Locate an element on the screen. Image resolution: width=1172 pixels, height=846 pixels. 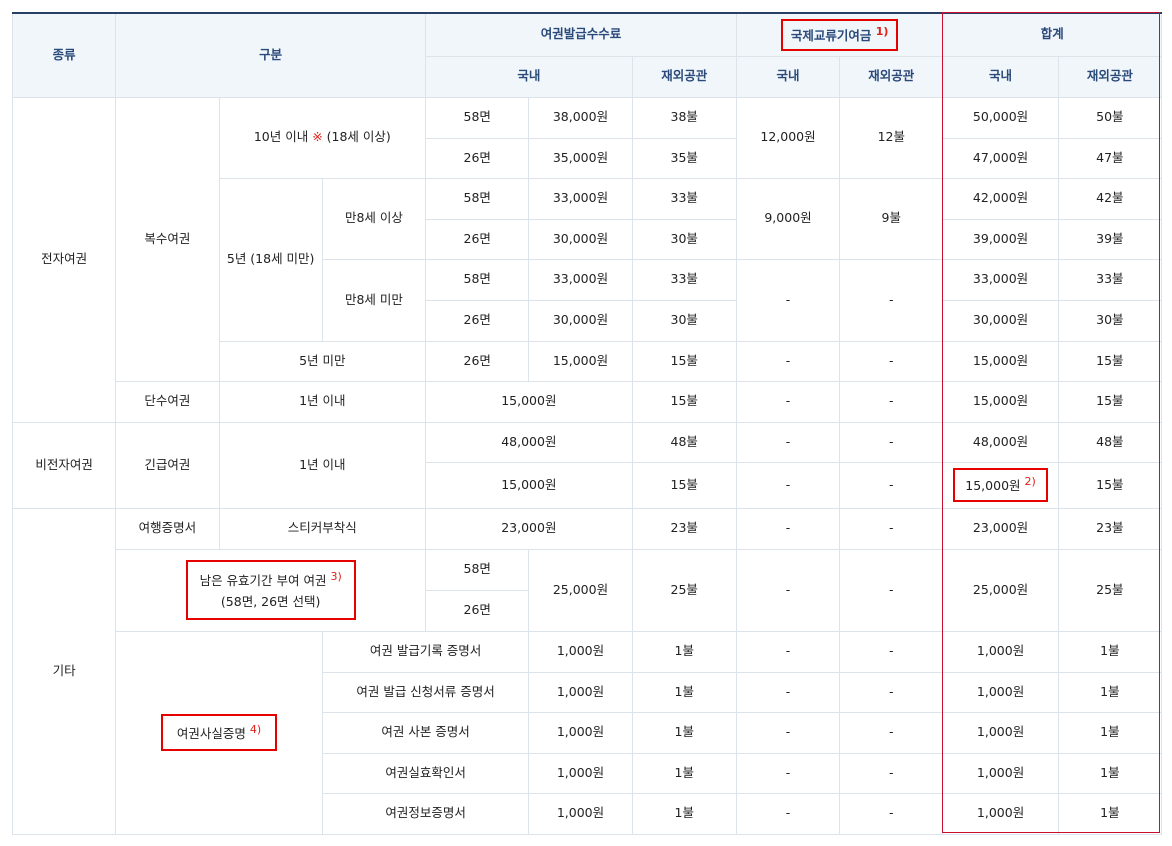
fee-overseas: 23불 is located at coordinates (684, 528).